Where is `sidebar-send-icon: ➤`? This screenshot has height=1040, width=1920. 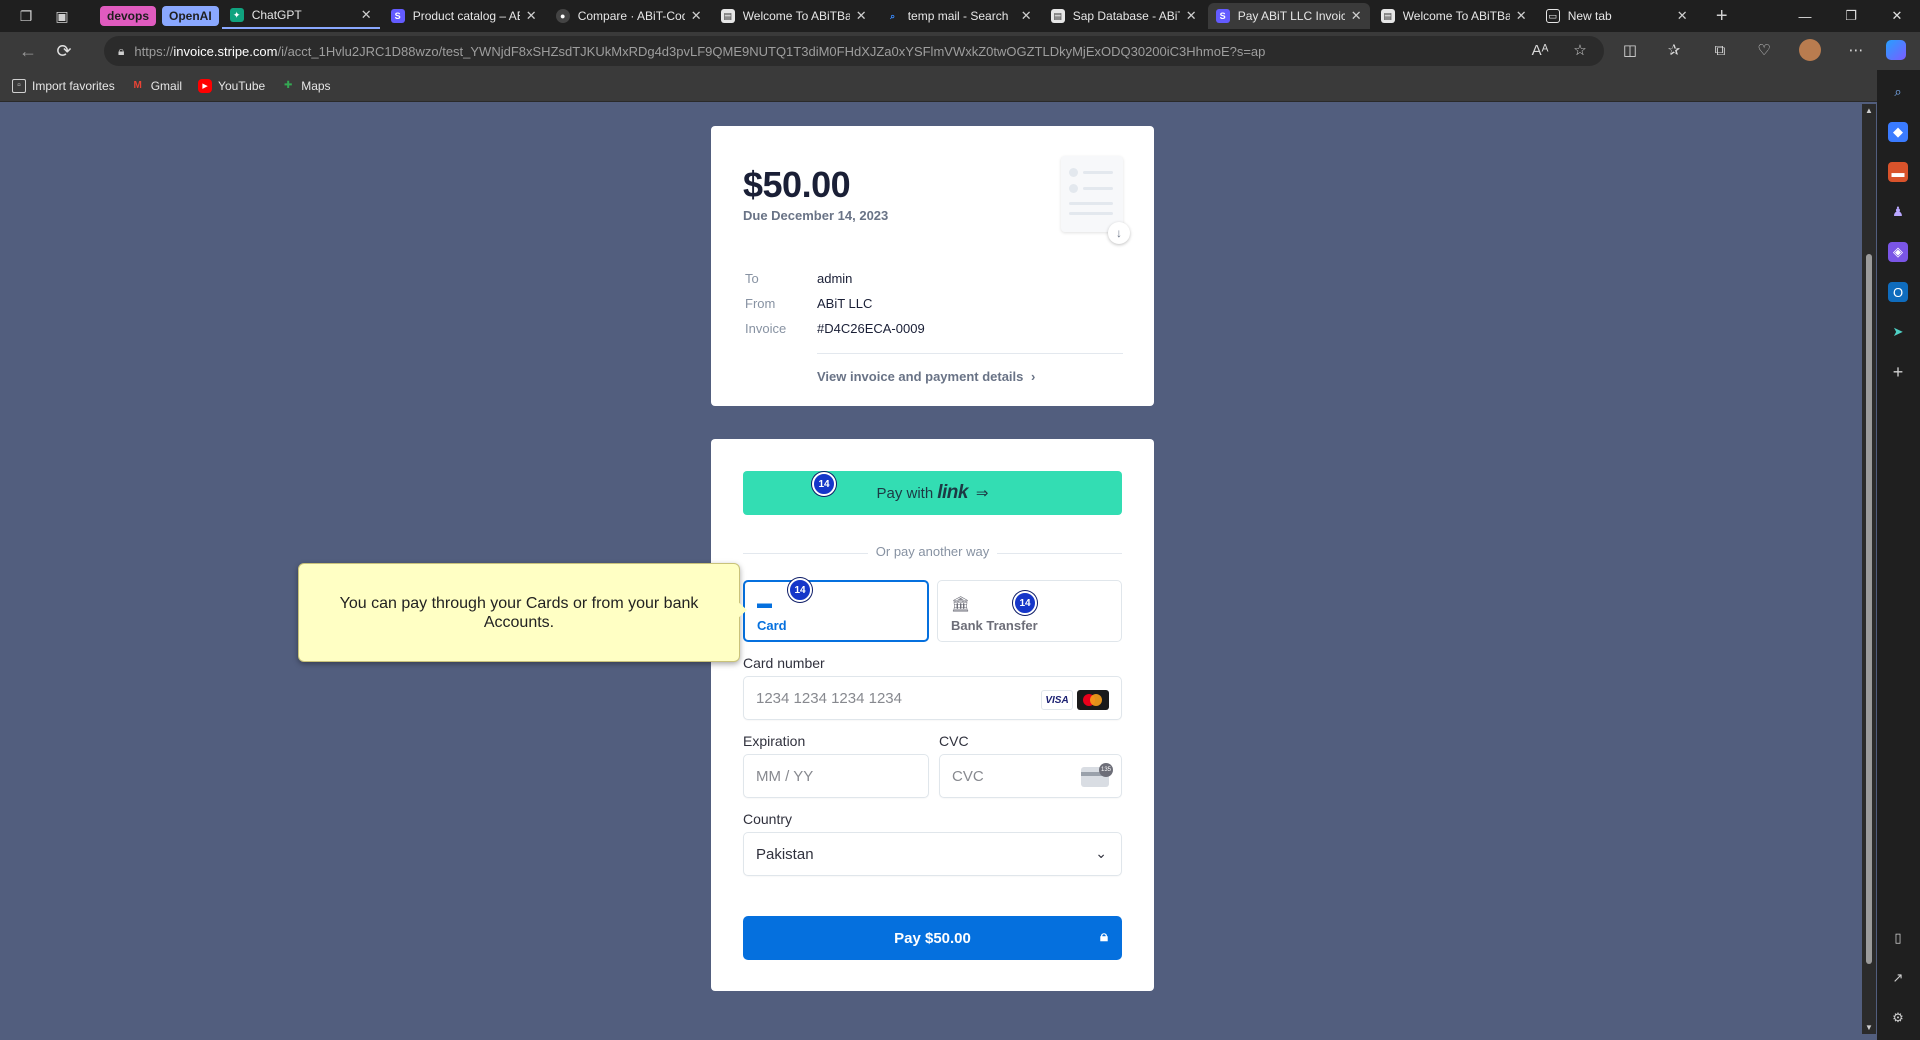 sidebar-send-icon: ➤ is located at coordinates (1898, 332).